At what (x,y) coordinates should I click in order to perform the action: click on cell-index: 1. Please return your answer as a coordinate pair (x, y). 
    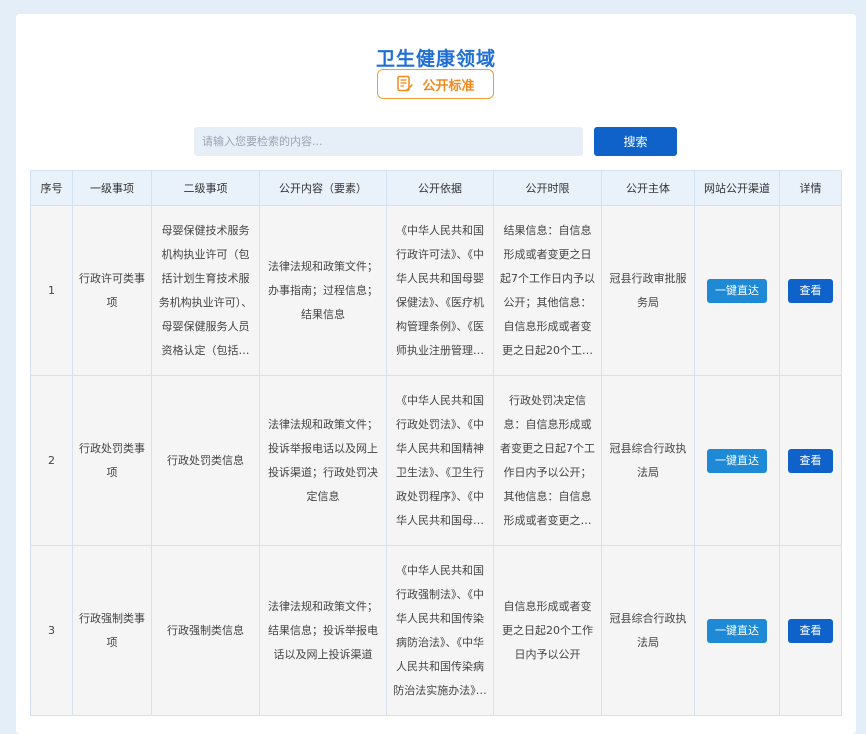
    Looking at the image, I should click on (51, 290).